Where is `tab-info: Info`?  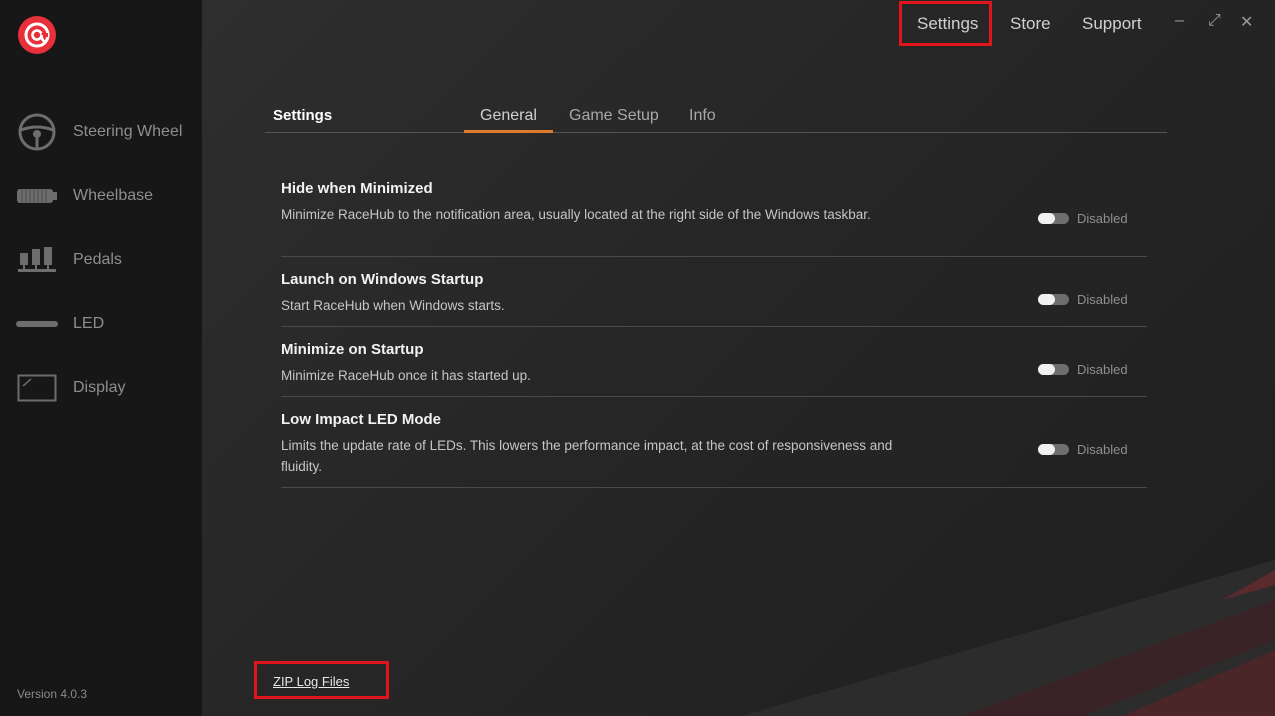 tab-info: Info is located at coordinates (702, 116).